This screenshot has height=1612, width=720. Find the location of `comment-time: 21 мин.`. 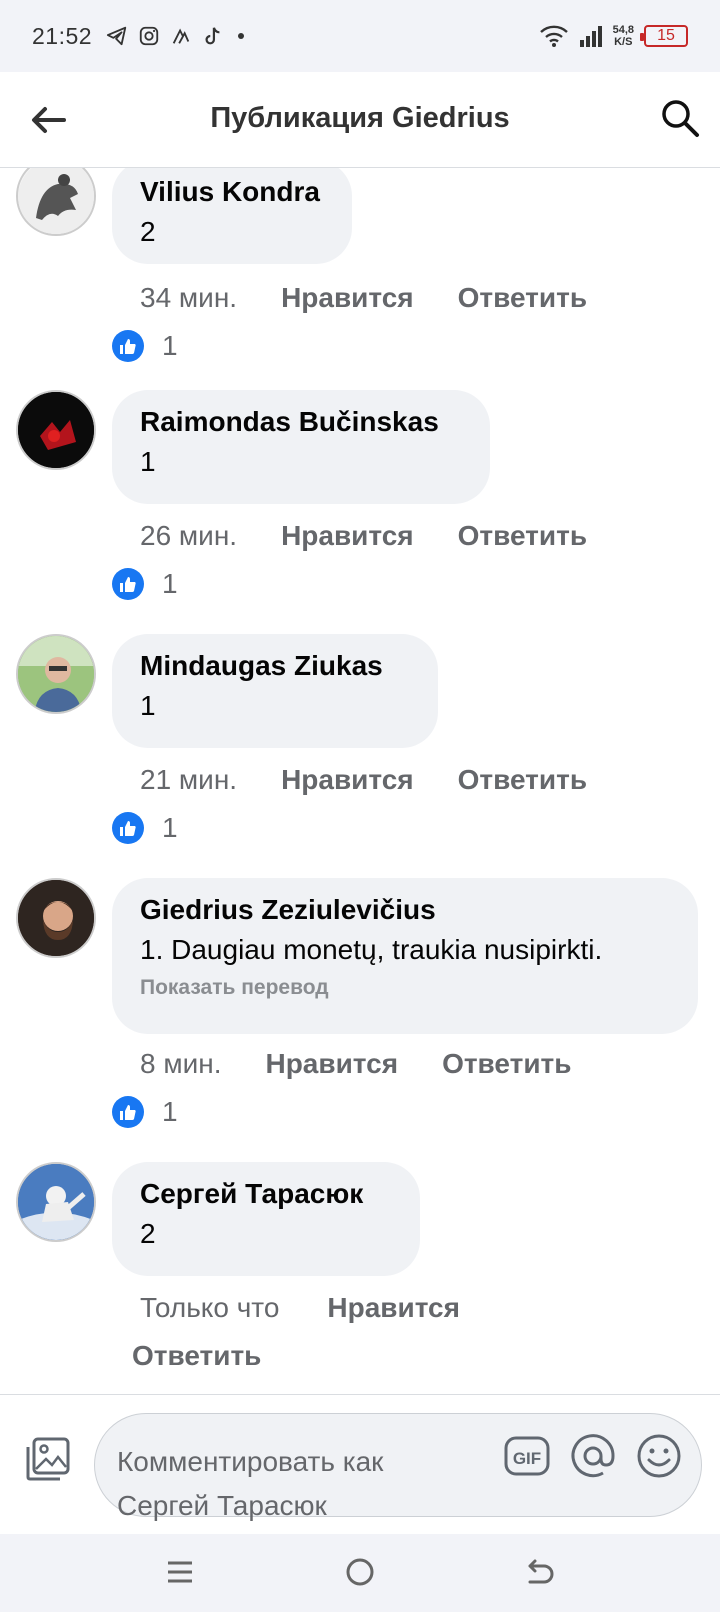

comment-time: 21 мин. is located at coordinates (189, 779).